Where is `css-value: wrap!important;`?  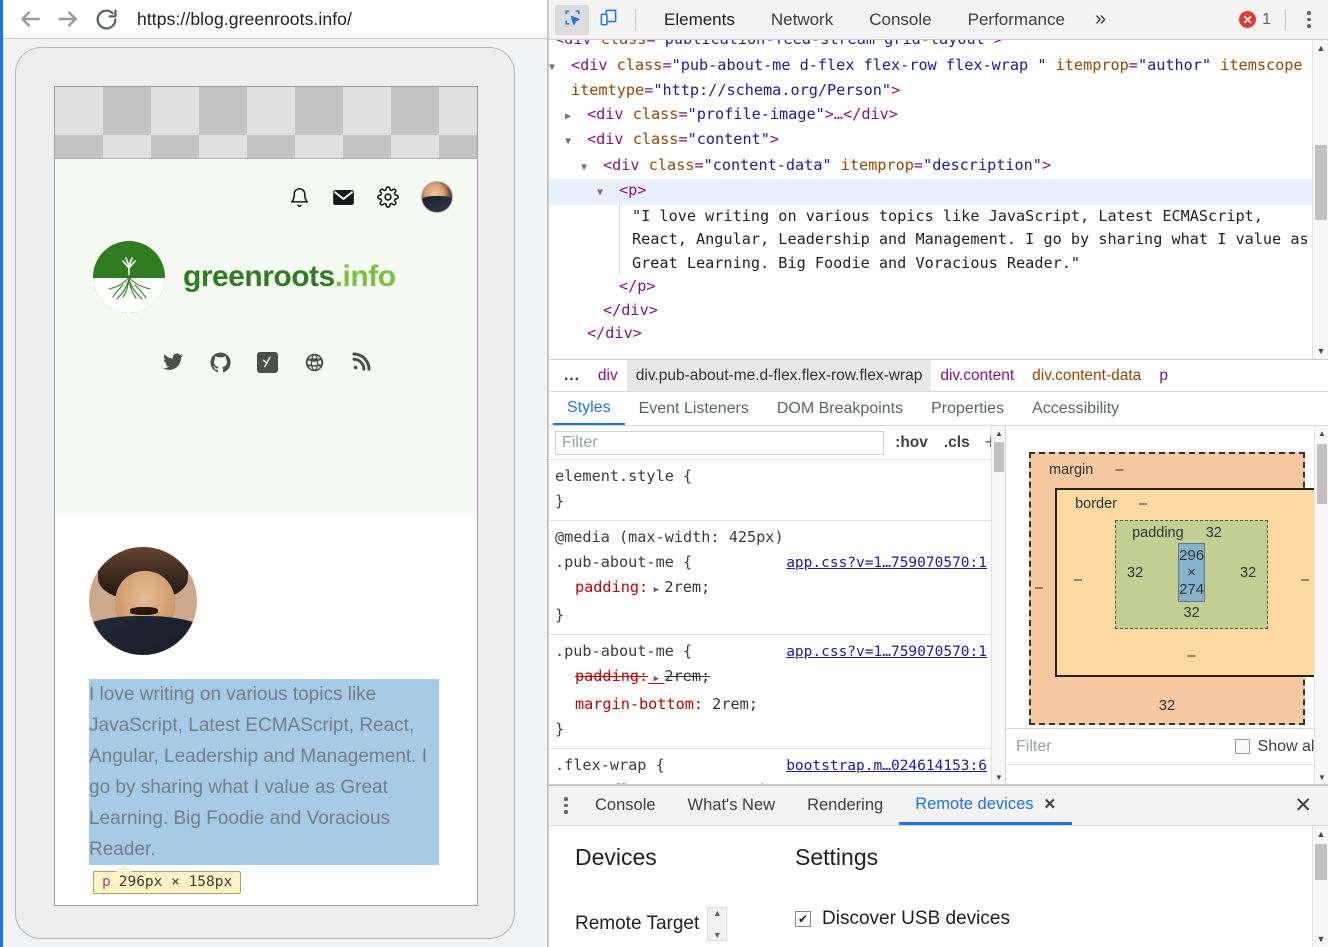
css-value: wrap!important; is located at coordinates (780, 782).